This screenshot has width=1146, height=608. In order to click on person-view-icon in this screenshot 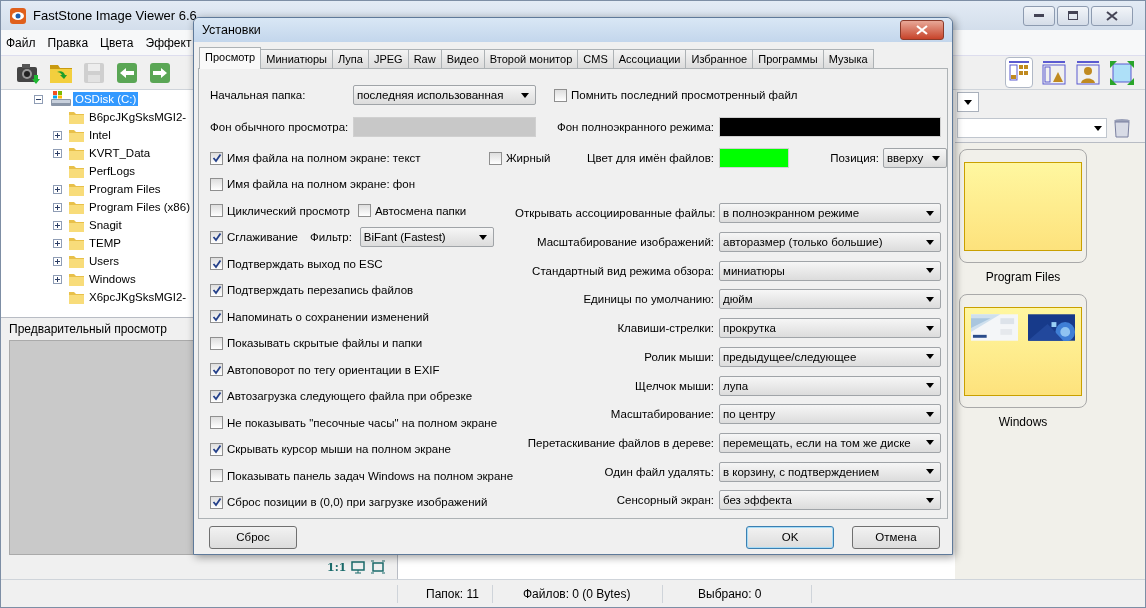, I will do `click(1088, 72)`.